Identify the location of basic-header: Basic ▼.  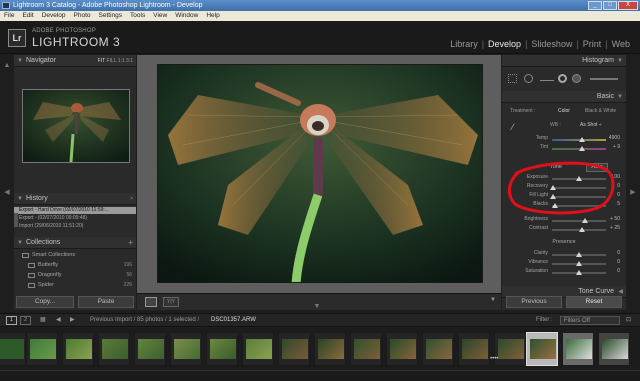
(564, 97).